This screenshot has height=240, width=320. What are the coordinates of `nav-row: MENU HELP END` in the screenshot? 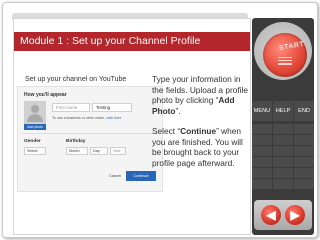 It's located at (283, 111).